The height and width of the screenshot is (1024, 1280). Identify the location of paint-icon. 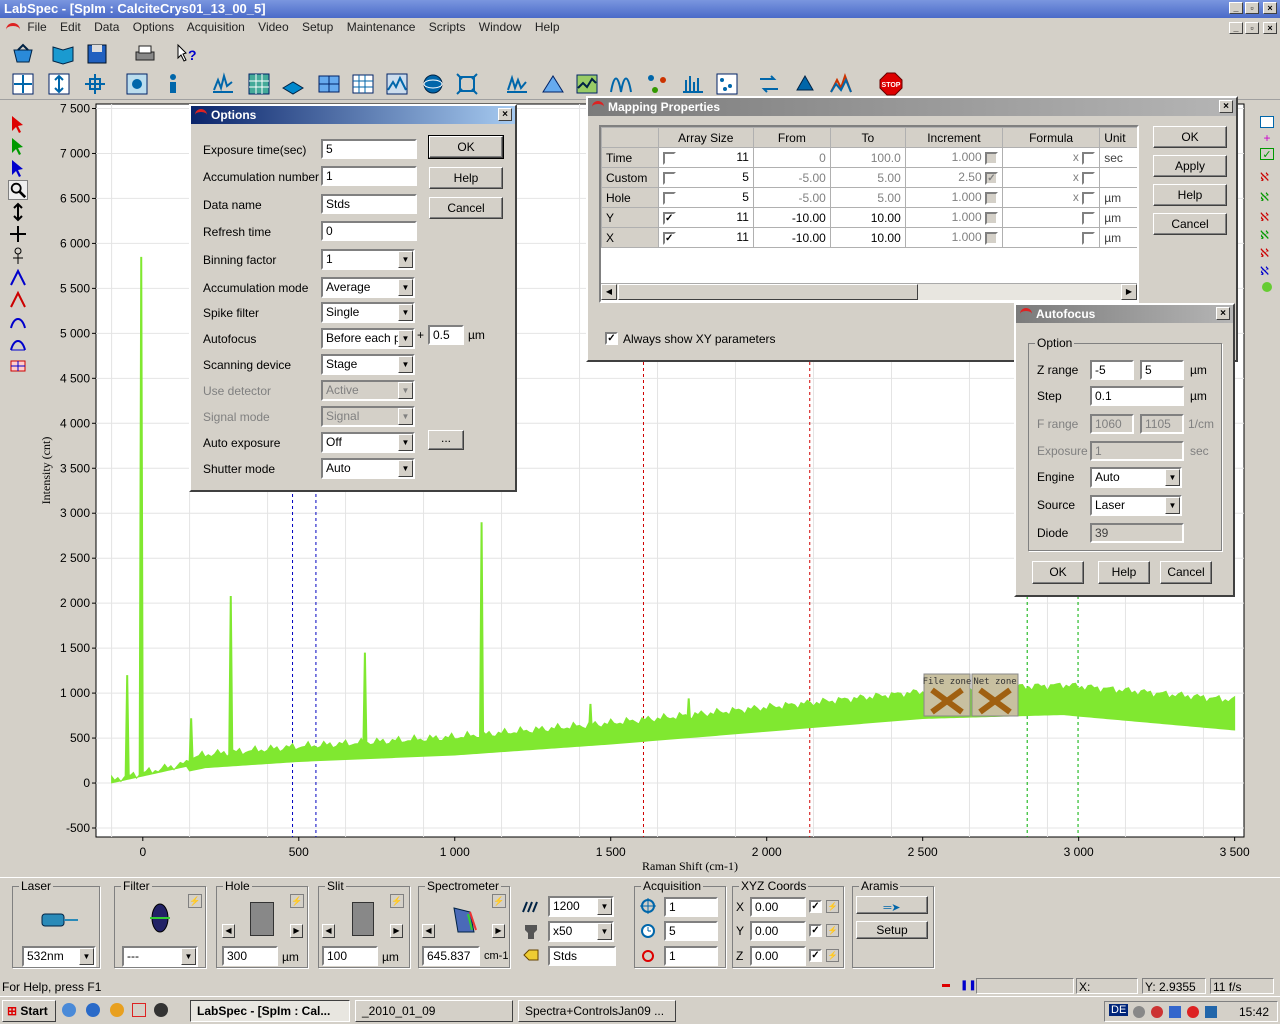
(805, 84).